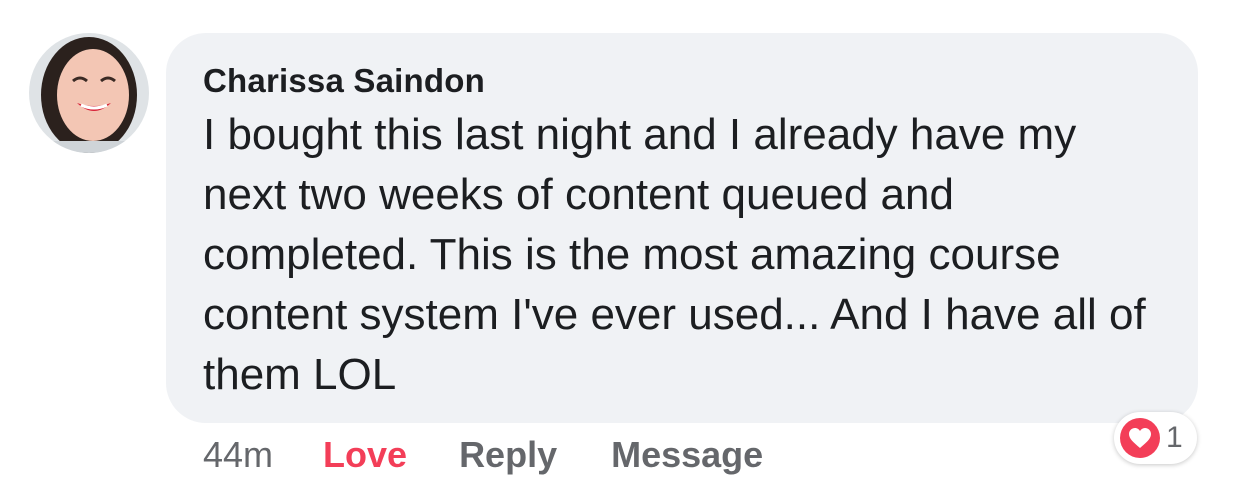 The width and height of the screenshot is (1234, 494). What do you see at coordinates (508, 455) in the screenshot?
I see `reply-button: Reply` at bounding box center [508, 455].